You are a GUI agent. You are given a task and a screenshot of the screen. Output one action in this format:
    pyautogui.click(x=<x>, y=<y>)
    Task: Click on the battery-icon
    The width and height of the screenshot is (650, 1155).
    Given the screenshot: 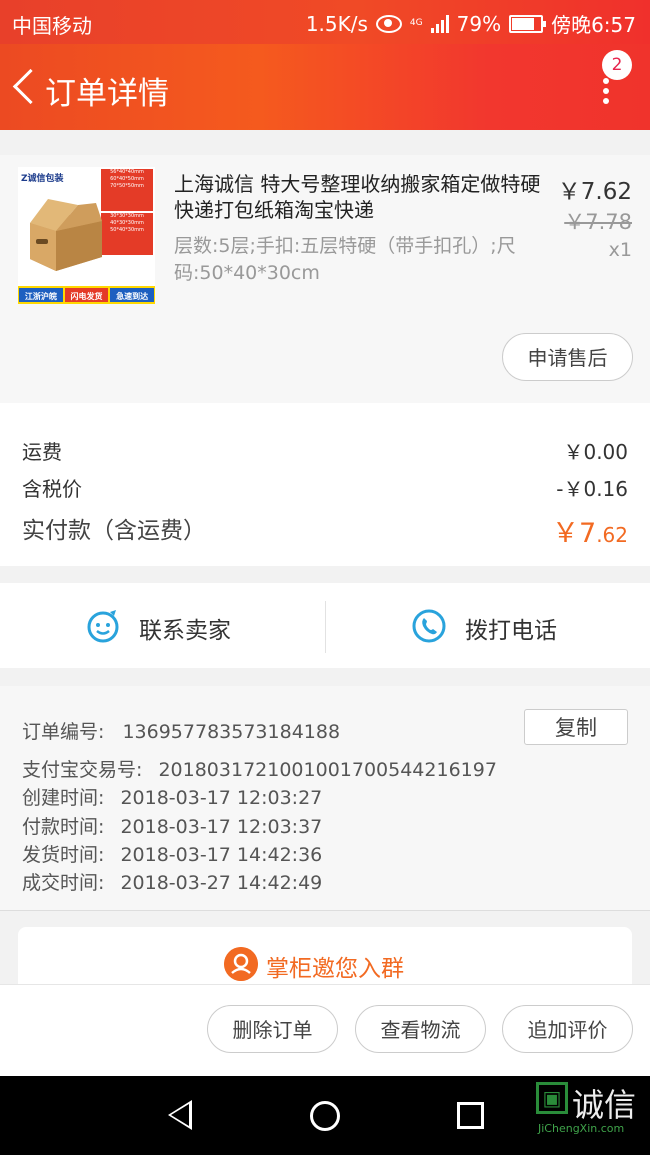 What is the action you would take?
    pyautogui.click(x=528, y=23)
    